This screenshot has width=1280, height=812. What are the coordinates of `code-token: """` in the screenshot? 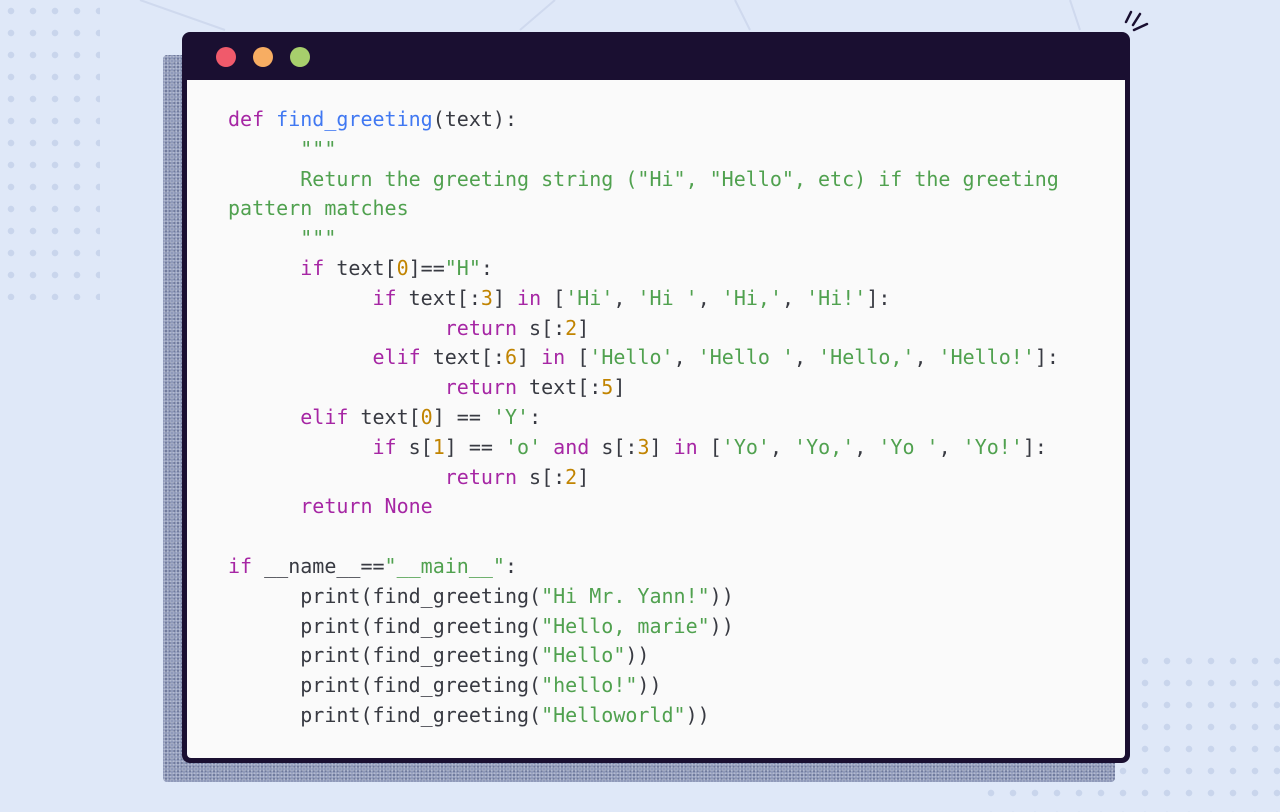 It's located at (318, 238).